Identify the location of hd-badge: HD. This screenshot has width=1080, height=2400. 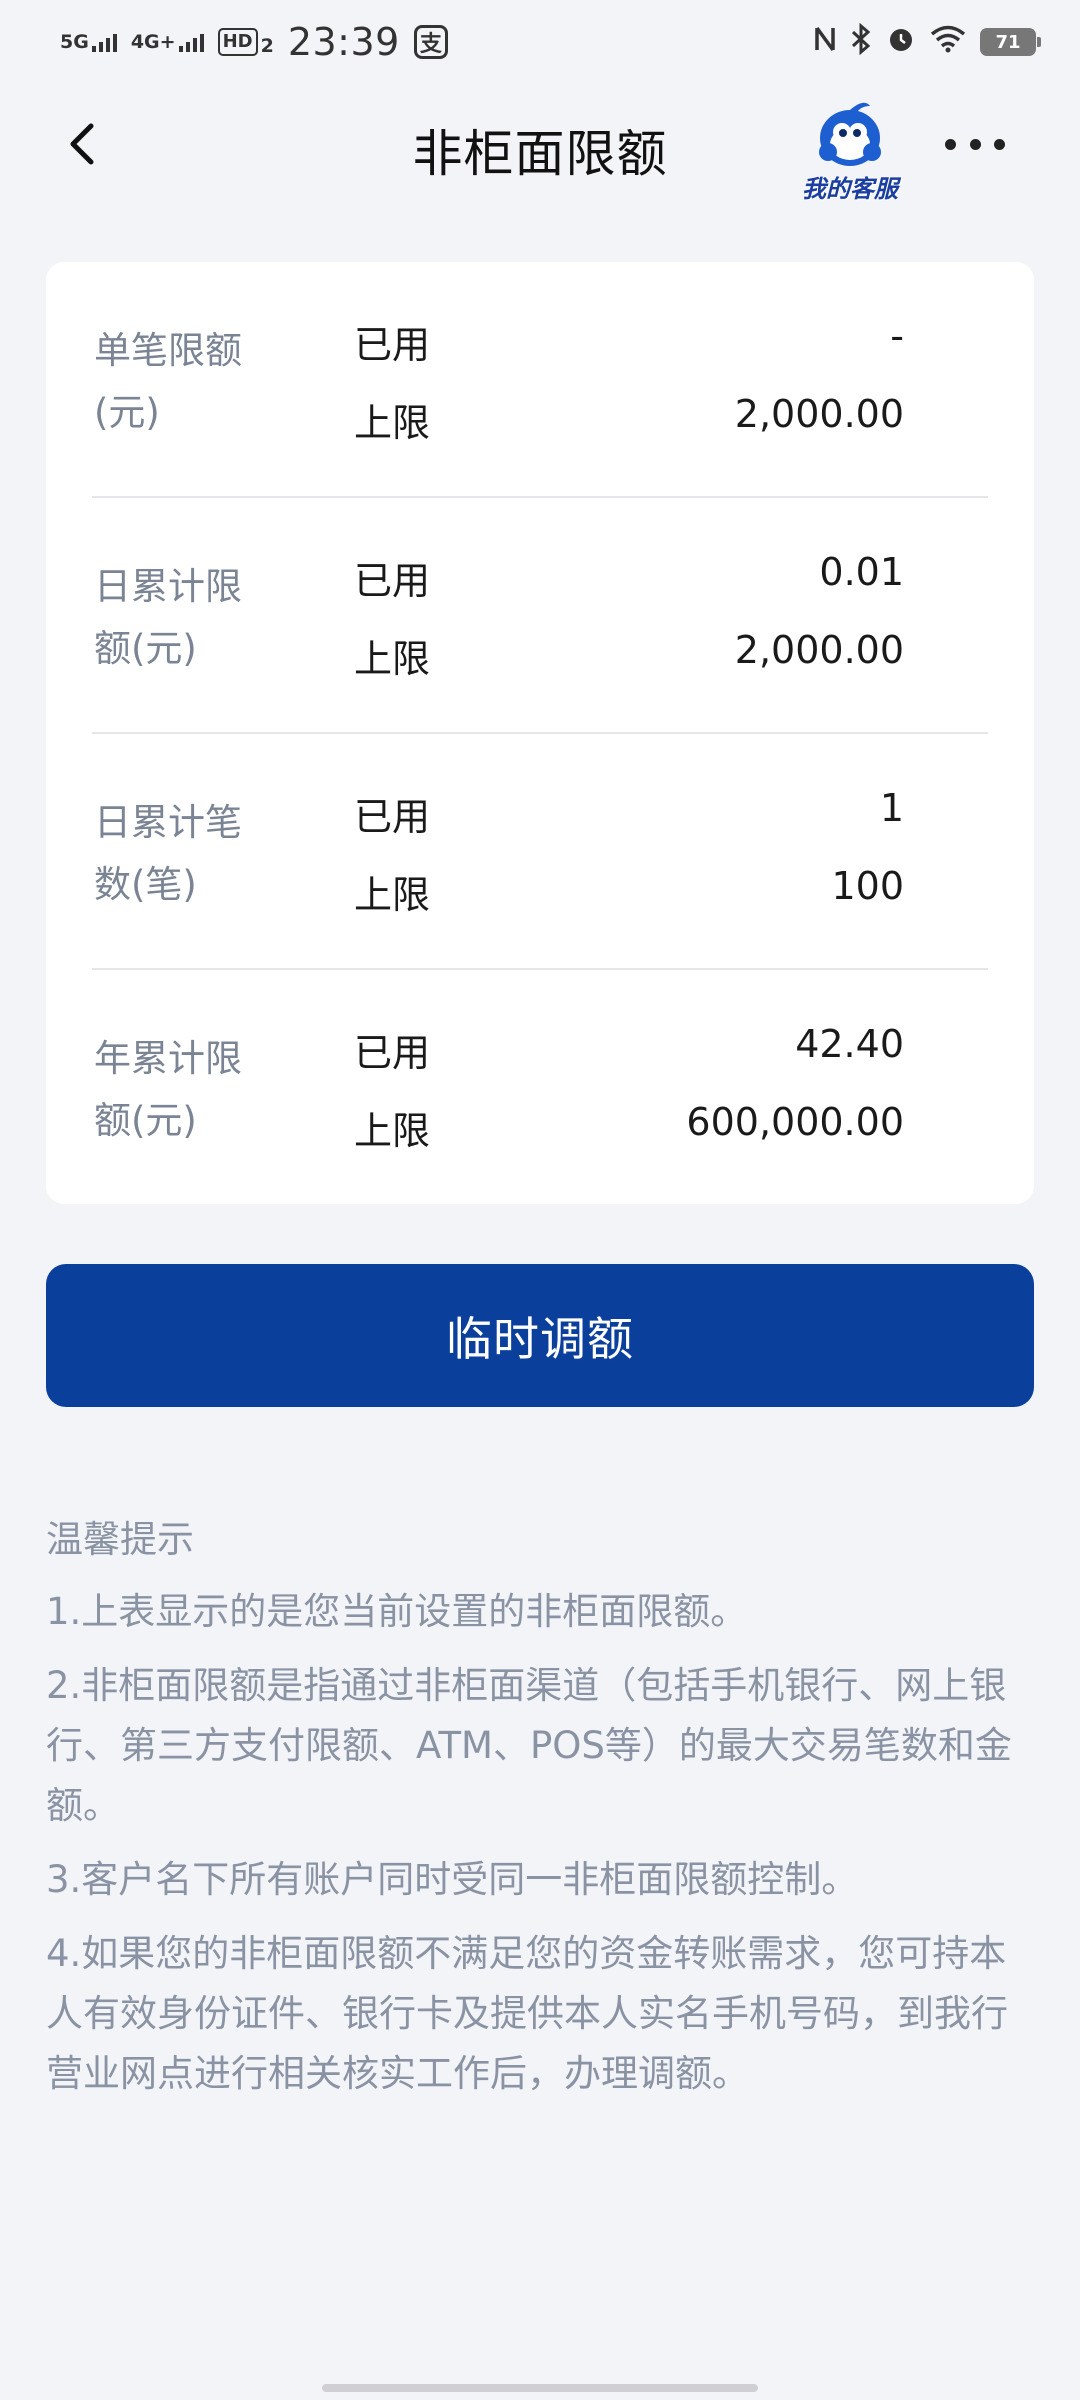
(237, 42).